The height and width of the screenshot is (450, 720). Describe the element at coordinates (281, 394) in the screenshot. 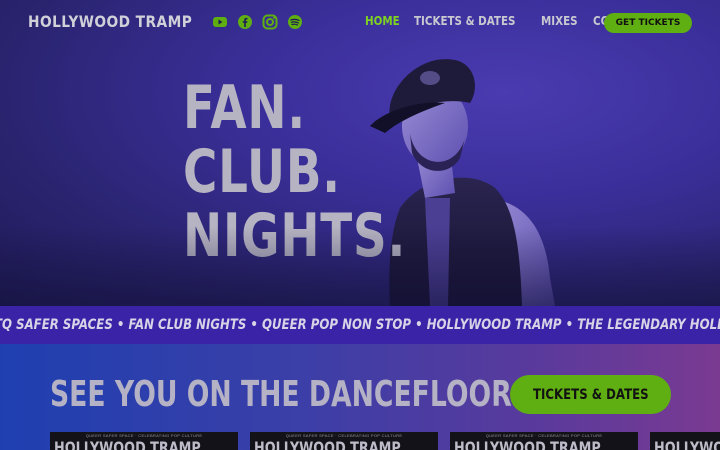

I see `section-title: SEE YOU ON THE DANCEFLOOR` at that location.